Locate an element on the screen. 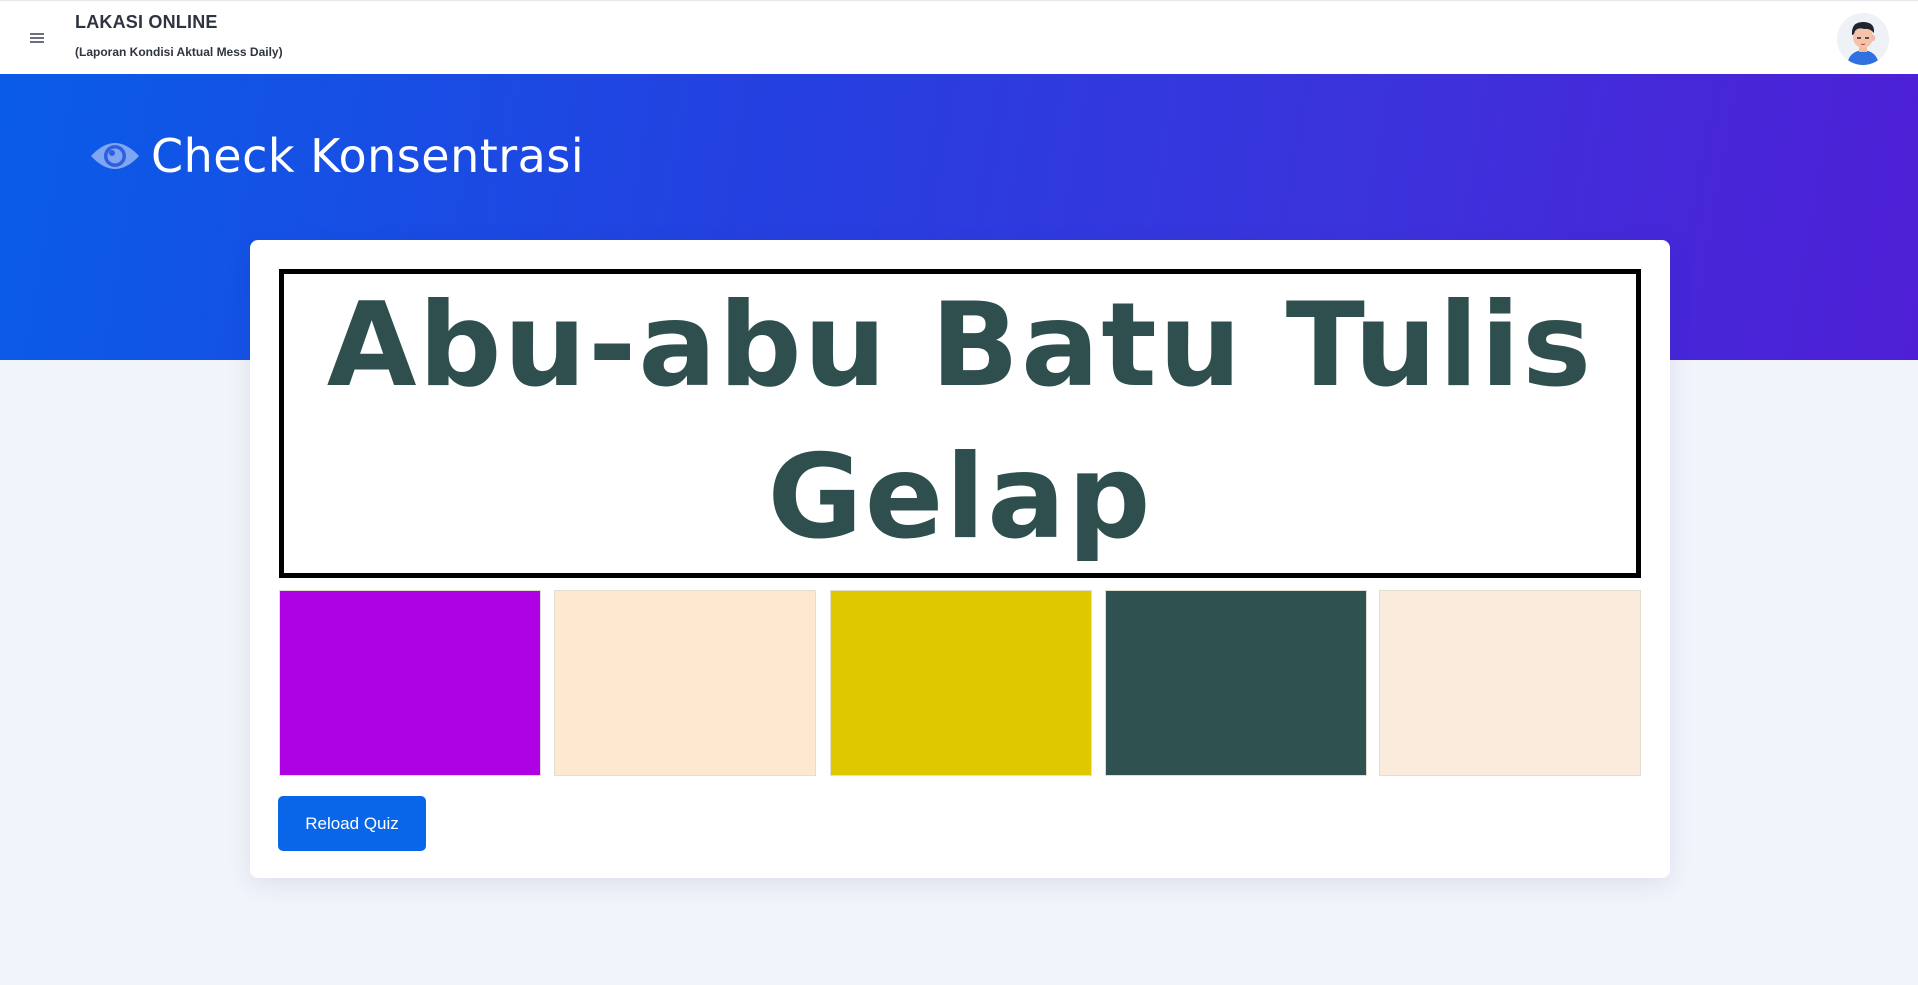 This screenshot has width=1918, height=985. page-header: Check Konsentrasi is located at coordinates (336, 156).